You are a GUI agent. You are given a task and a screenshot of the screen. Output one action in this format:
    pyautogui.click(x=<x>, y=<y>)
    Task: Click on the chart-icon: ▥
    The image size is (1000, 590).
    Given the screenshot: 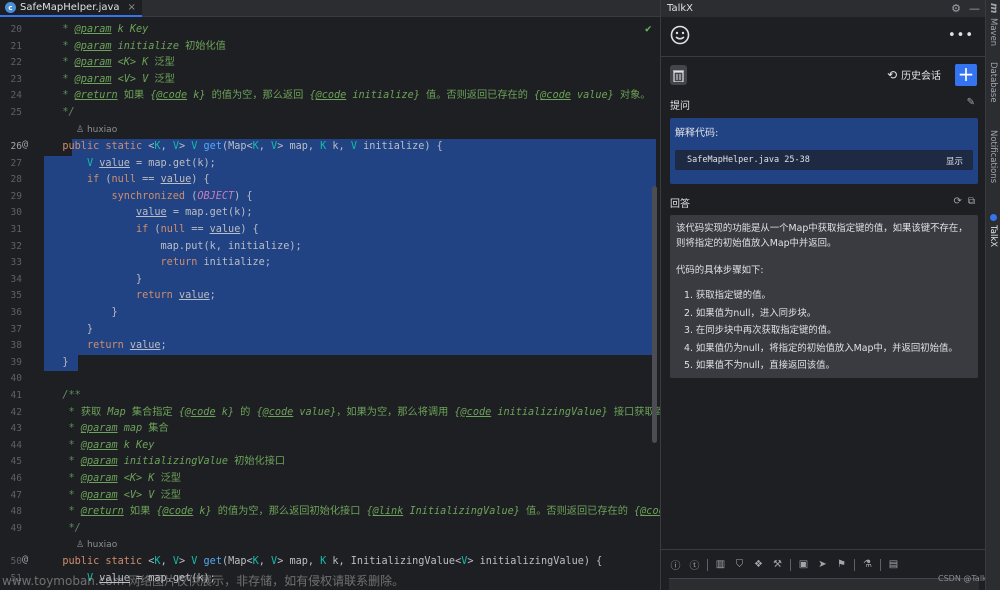 What is the action you would take?
    pyautogui.click(x=720, y=564)
    